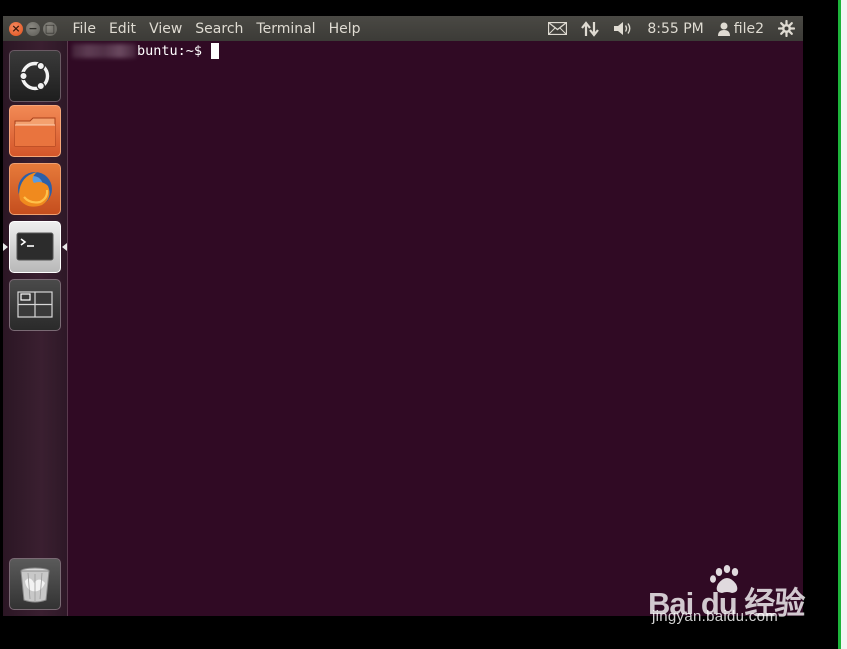 This screenshot has height=649, width=847. I want to click on firefox-icon, so click(35, 189).